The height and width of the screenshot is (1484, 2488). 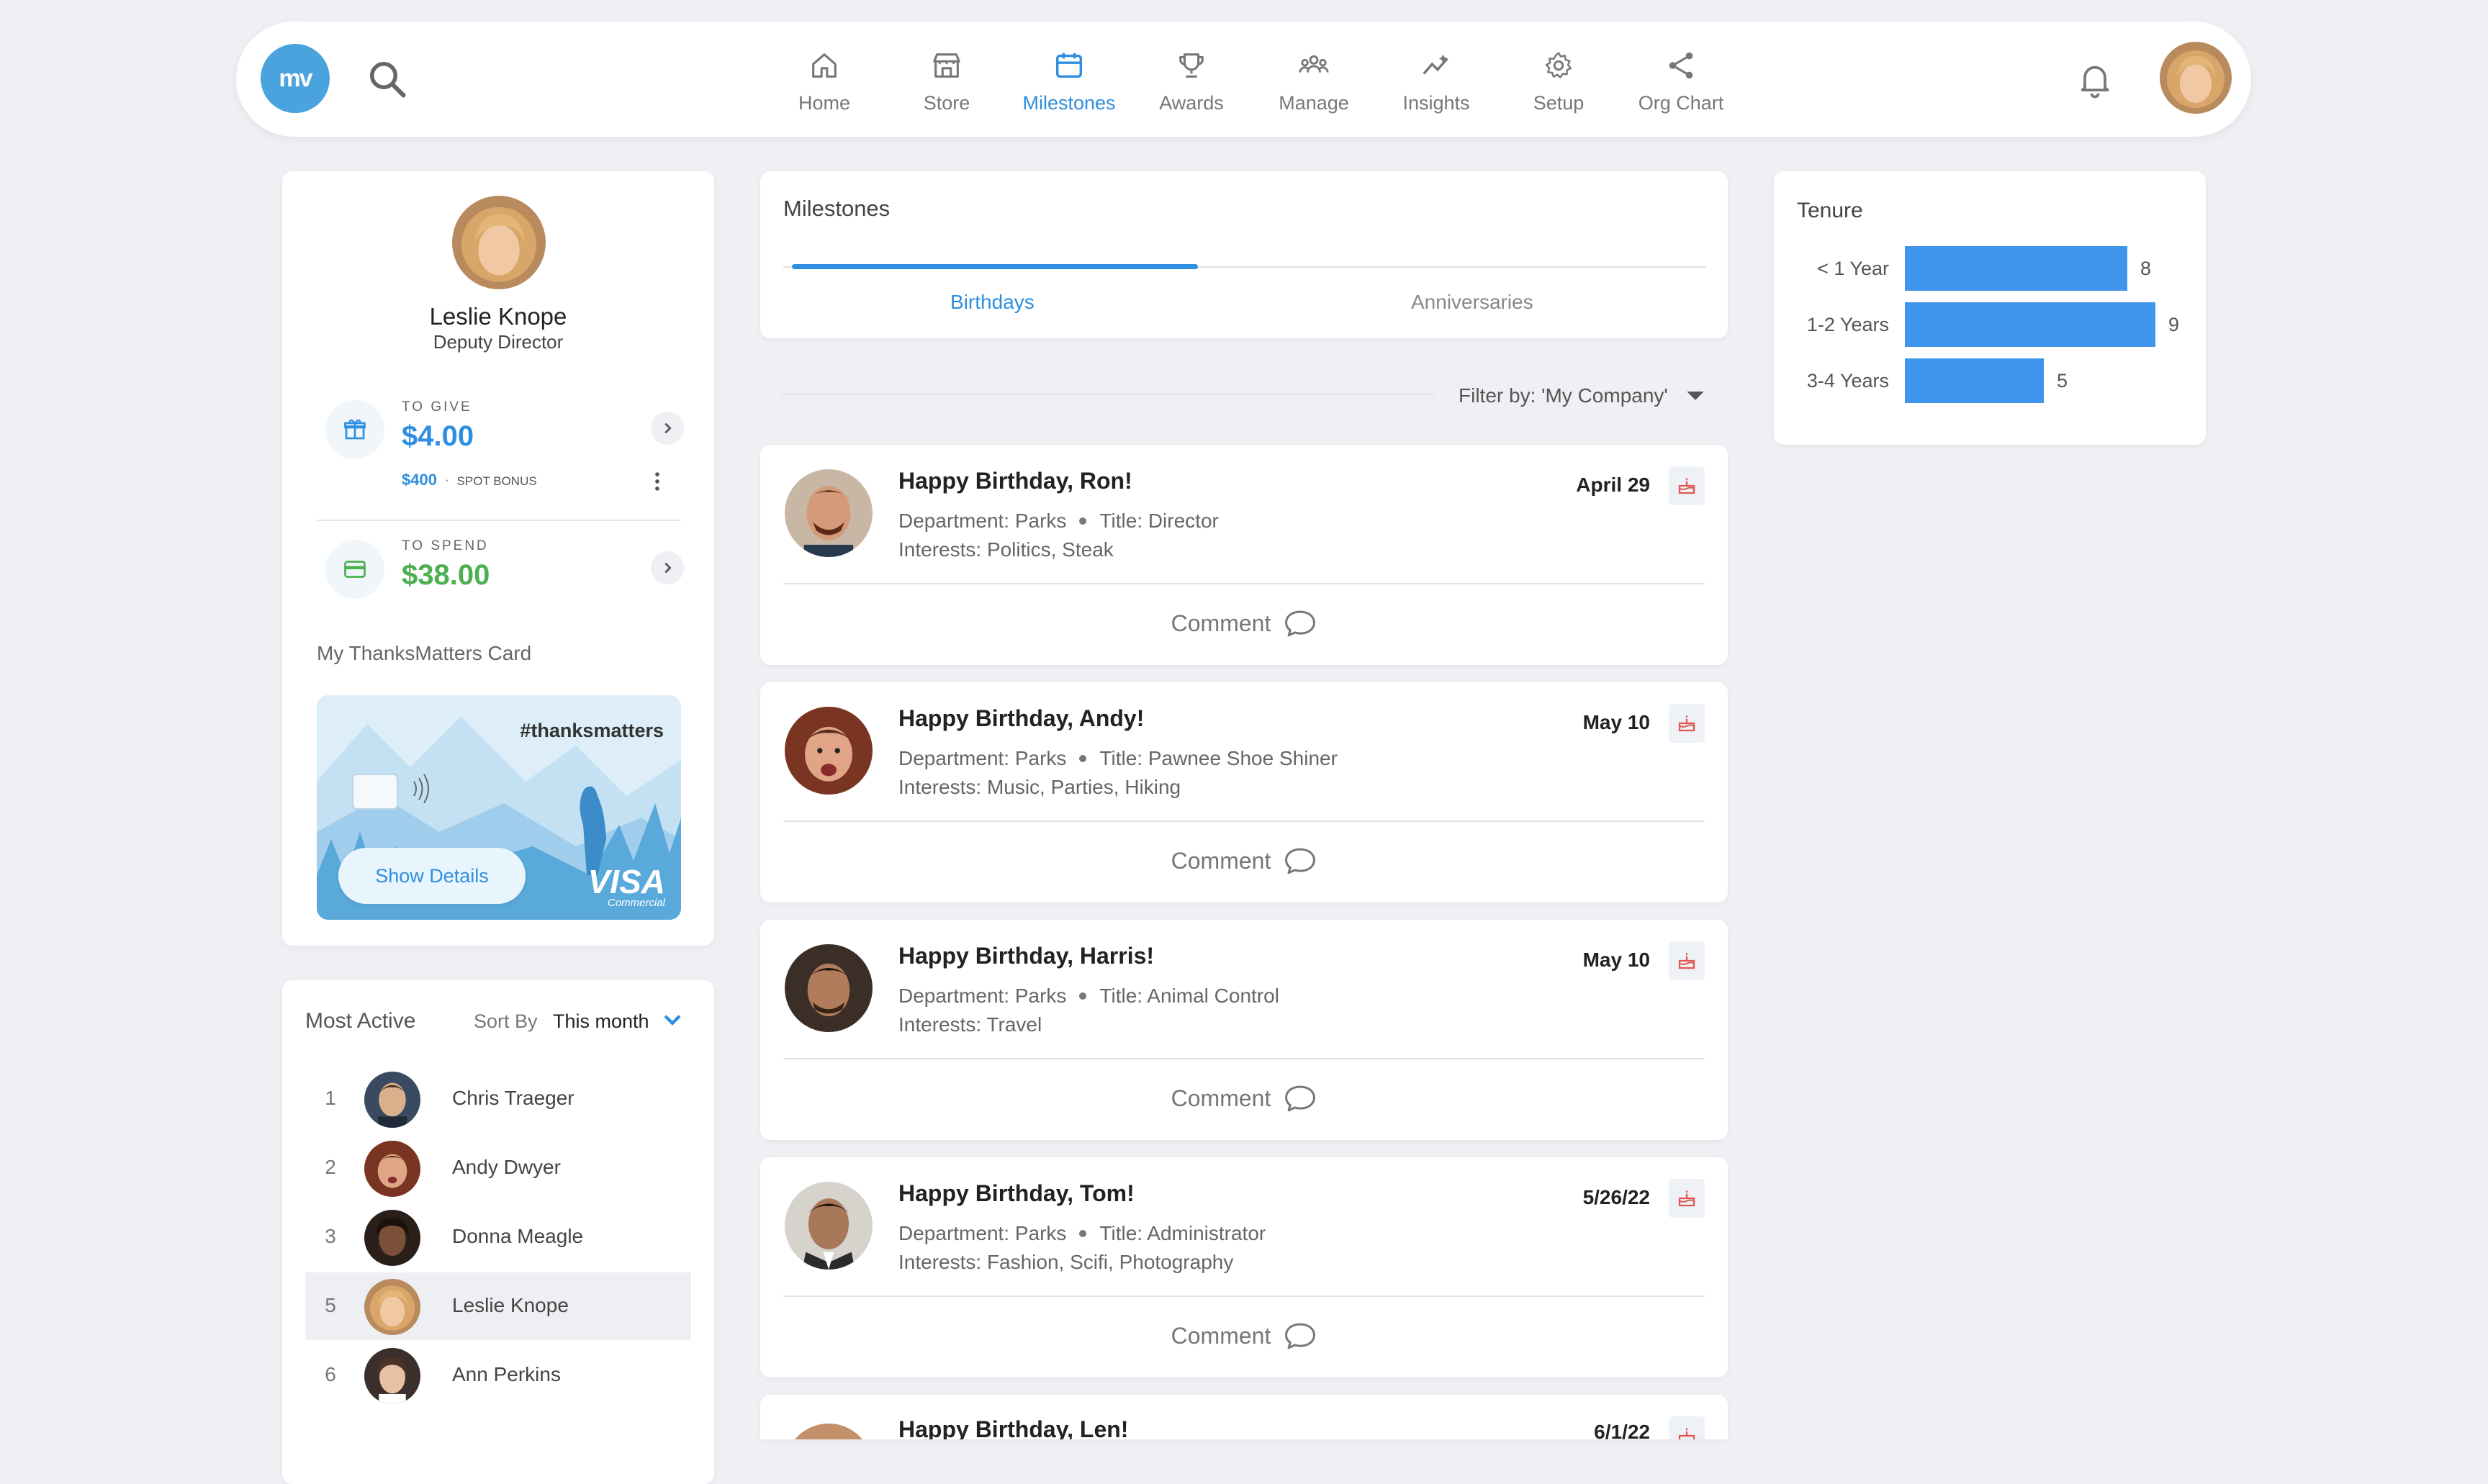 I want to click on leaderboard-row: 6 Ann Perkins, so click(x=498, y=1375).